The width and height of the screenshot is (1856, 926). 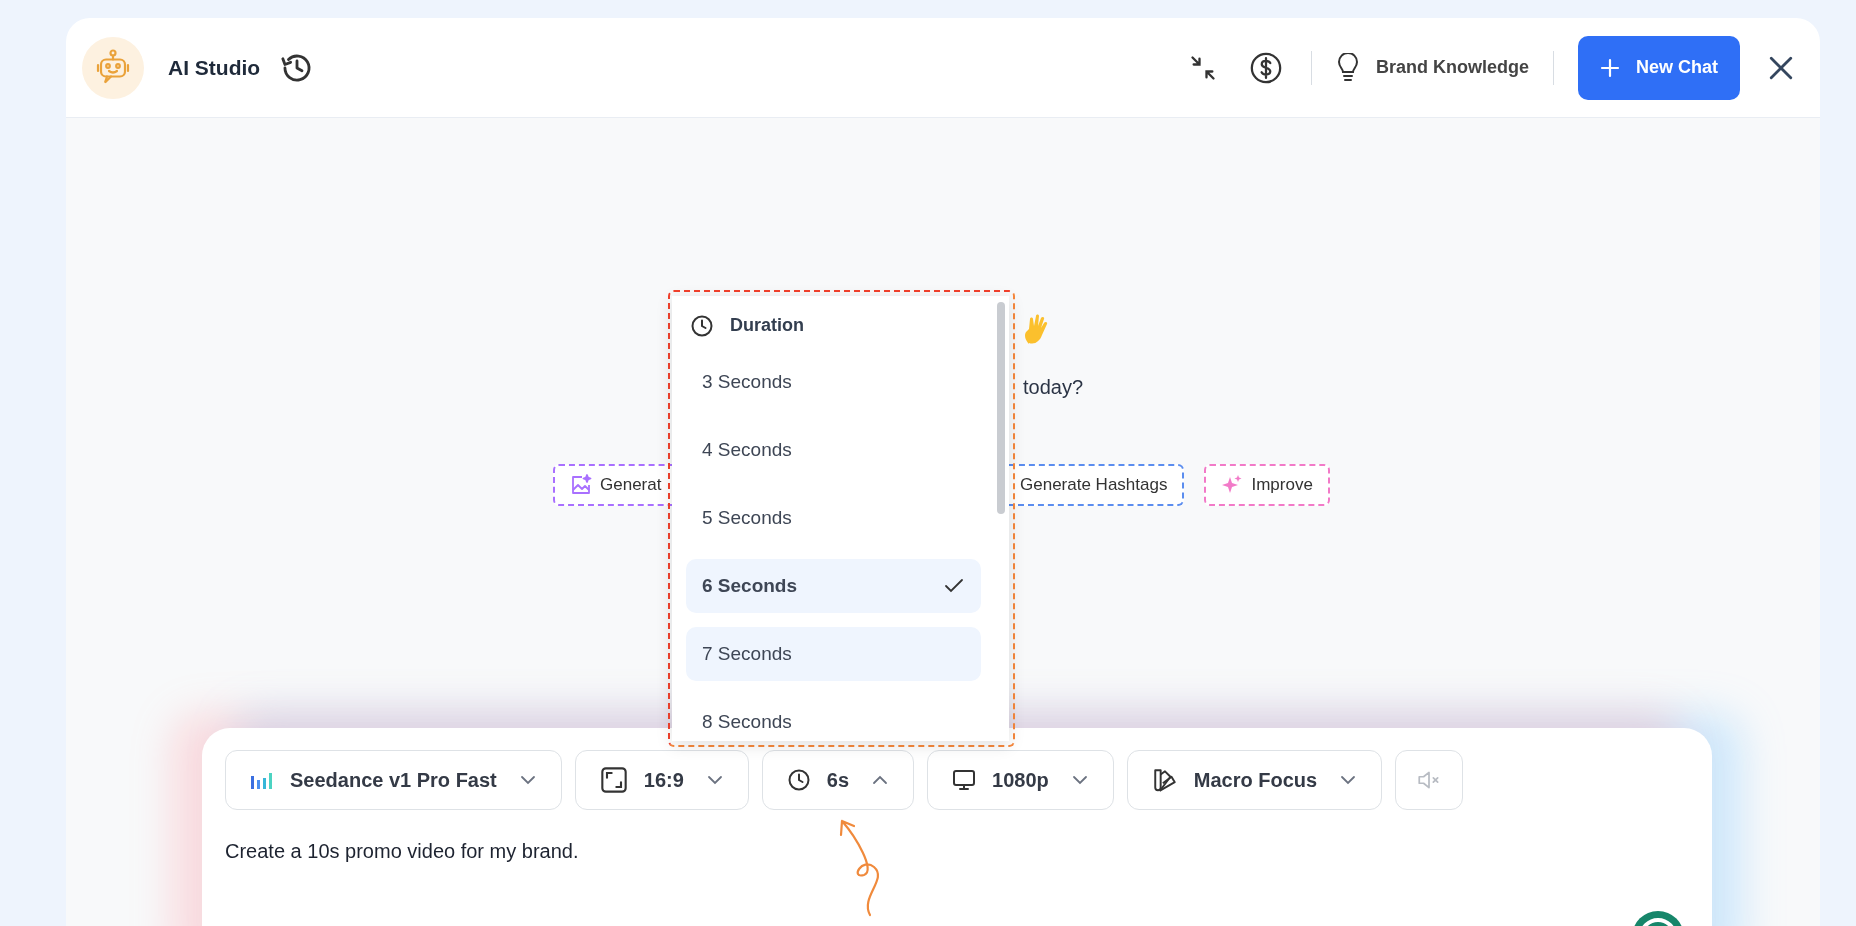 What do you see at coordinates (613, 780) in the screenshot?
I see `aspect-ratio-icon` at bounding box center [613, 780].